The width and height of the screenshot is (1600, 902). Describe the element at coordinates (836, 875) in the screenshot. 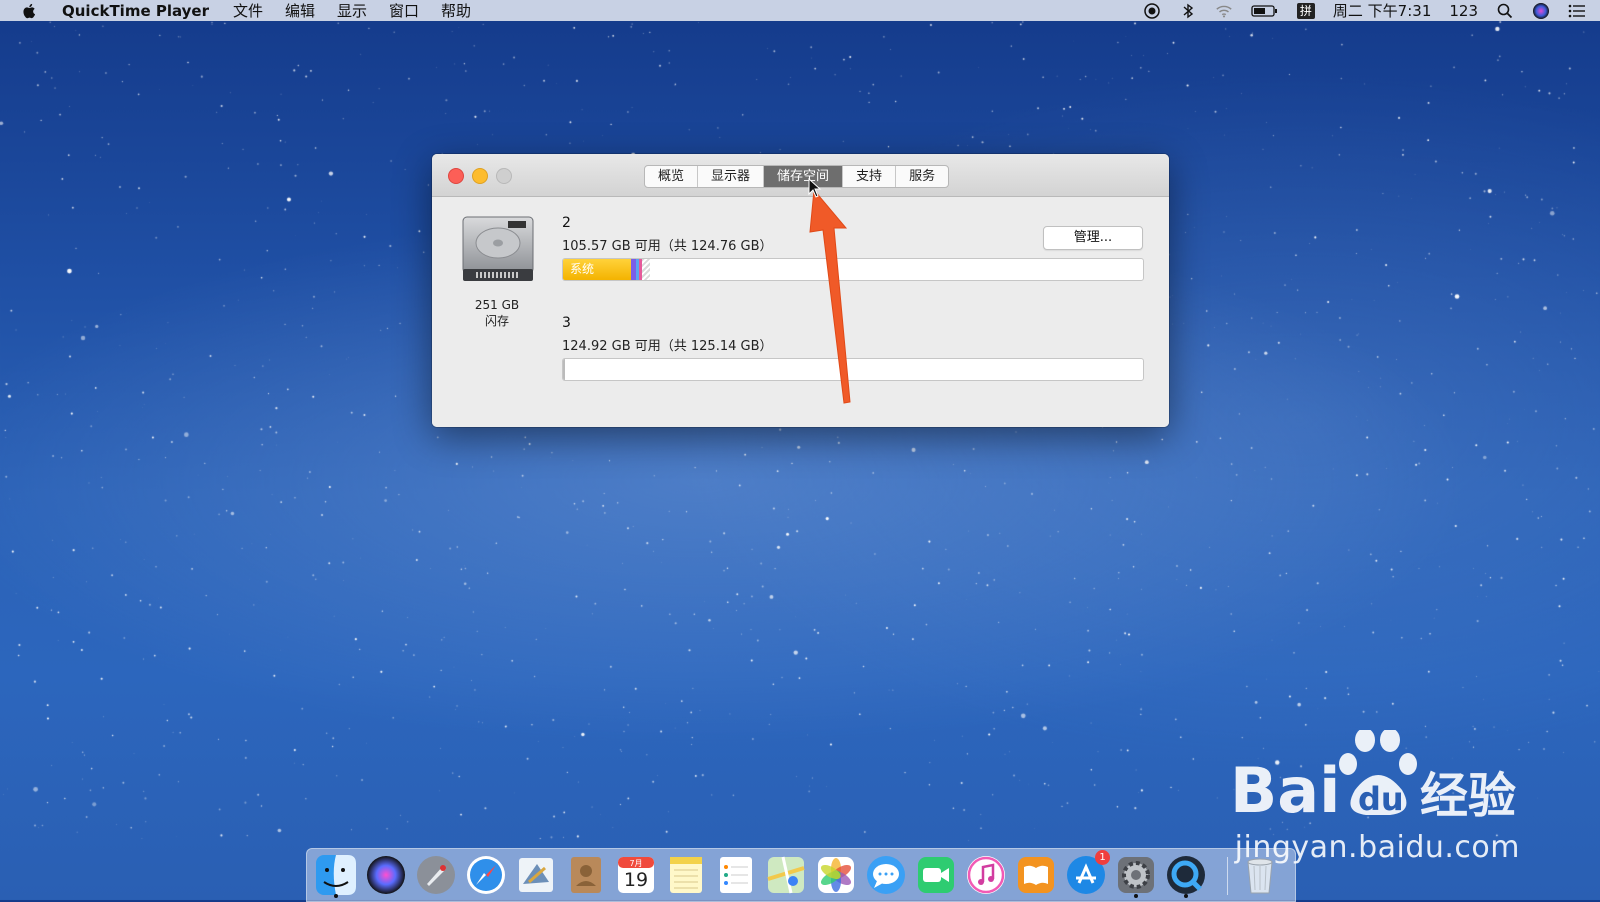

I see `dock-photos-icon` at that location.